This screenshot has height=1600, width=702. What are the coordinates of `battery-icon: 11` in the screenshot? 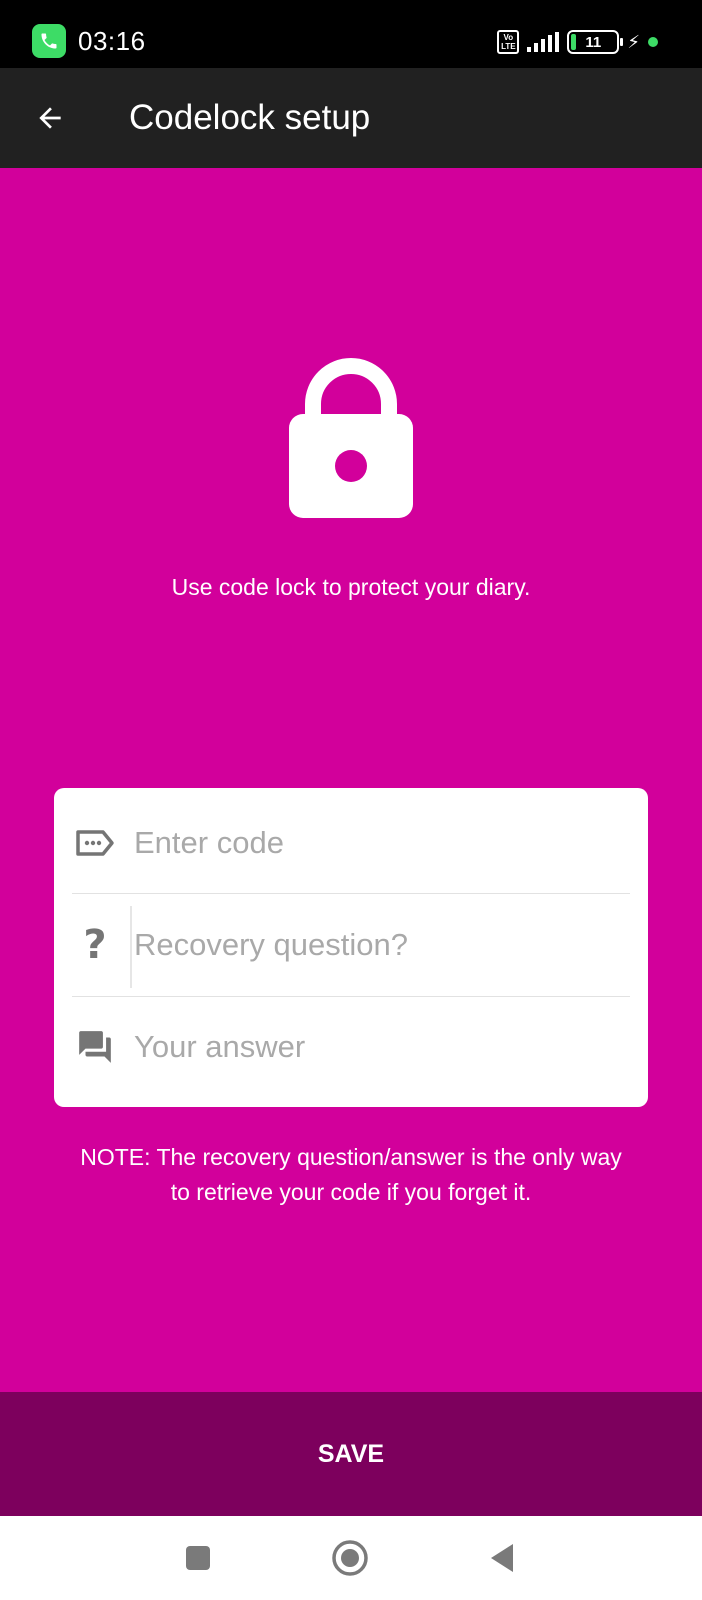 It's located at (595, 42).